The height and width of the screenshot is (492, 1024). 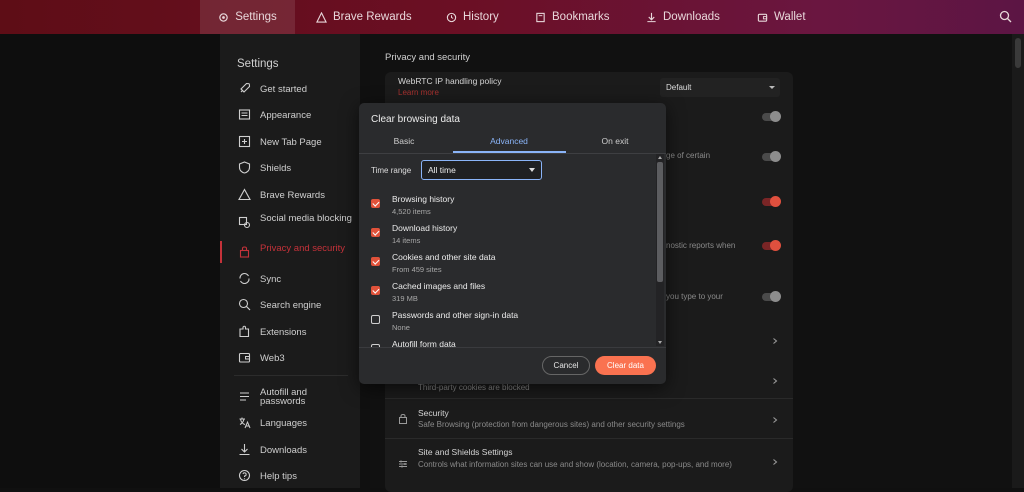 I want to click on nav-brave-rewards: Brave Rewards, so click(x=364, y=17).